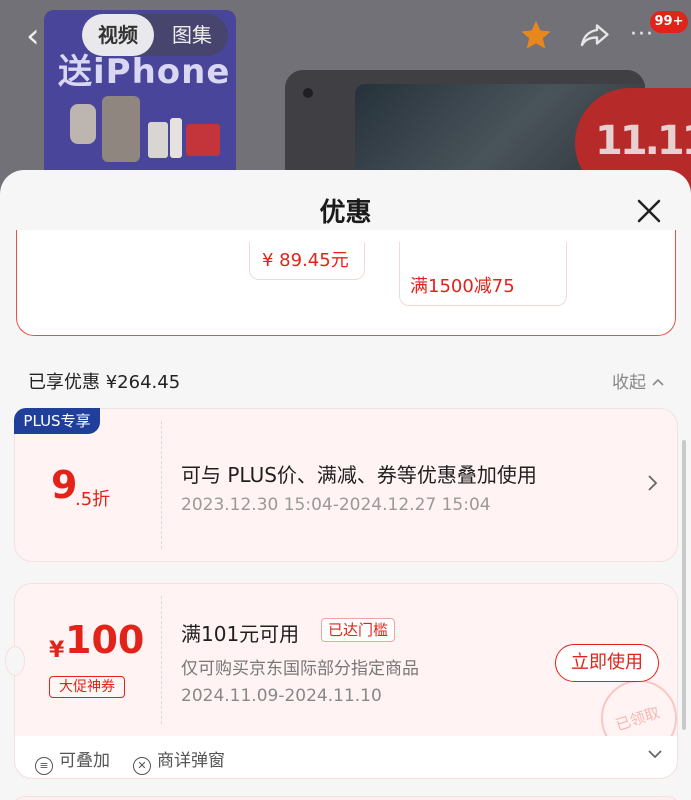 The width and height of the screenshot is (691, 800). Describe the element at coordinates (594, 36) in the screenshot. I see `share-icon` at that location.